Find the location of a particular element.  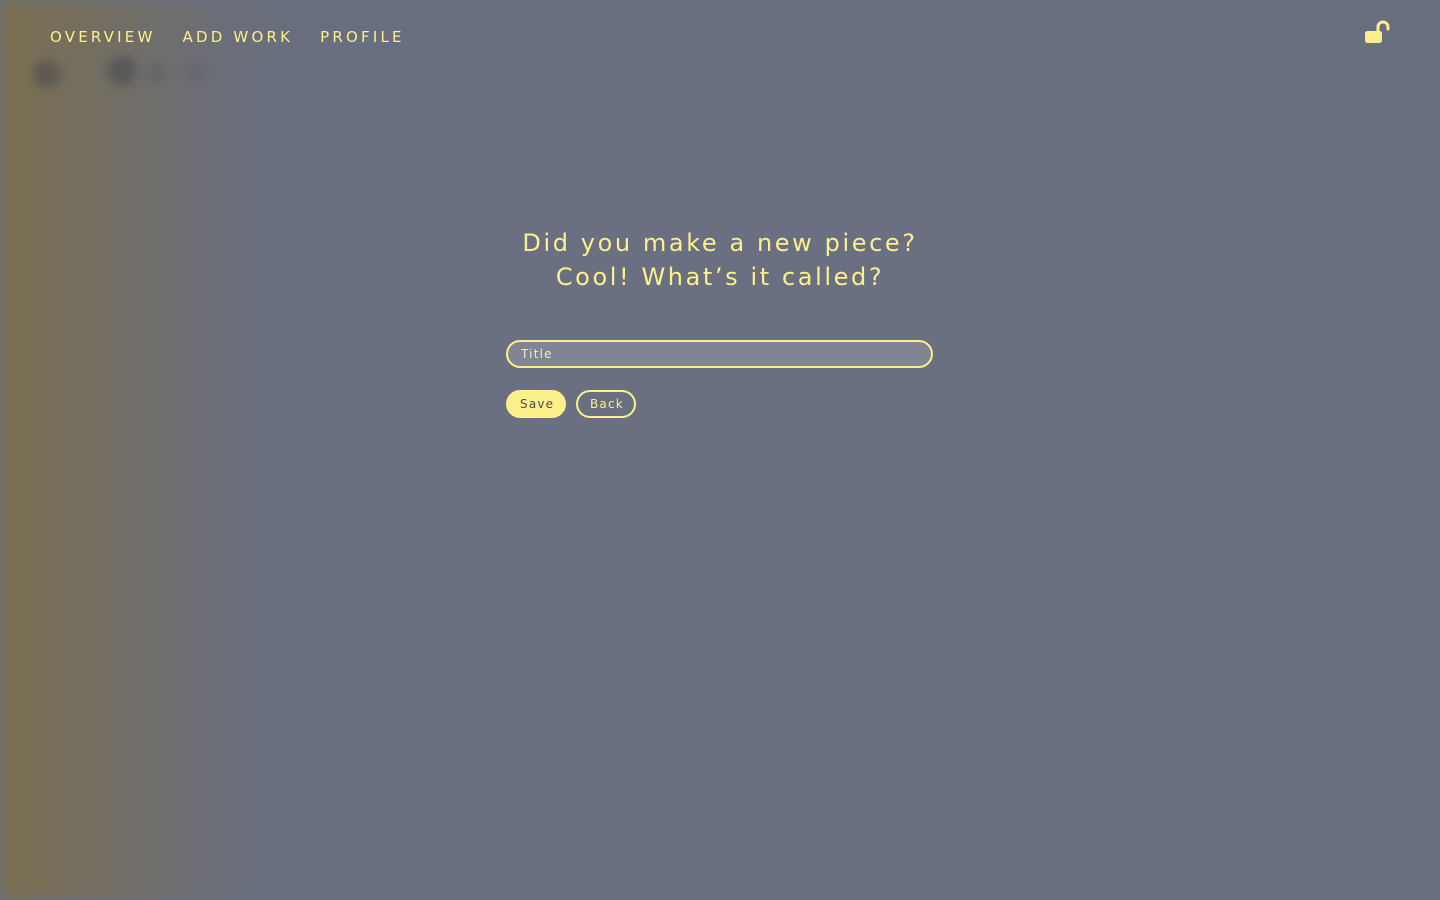

form-actions: Save Back is located at coordinates (720, 404).